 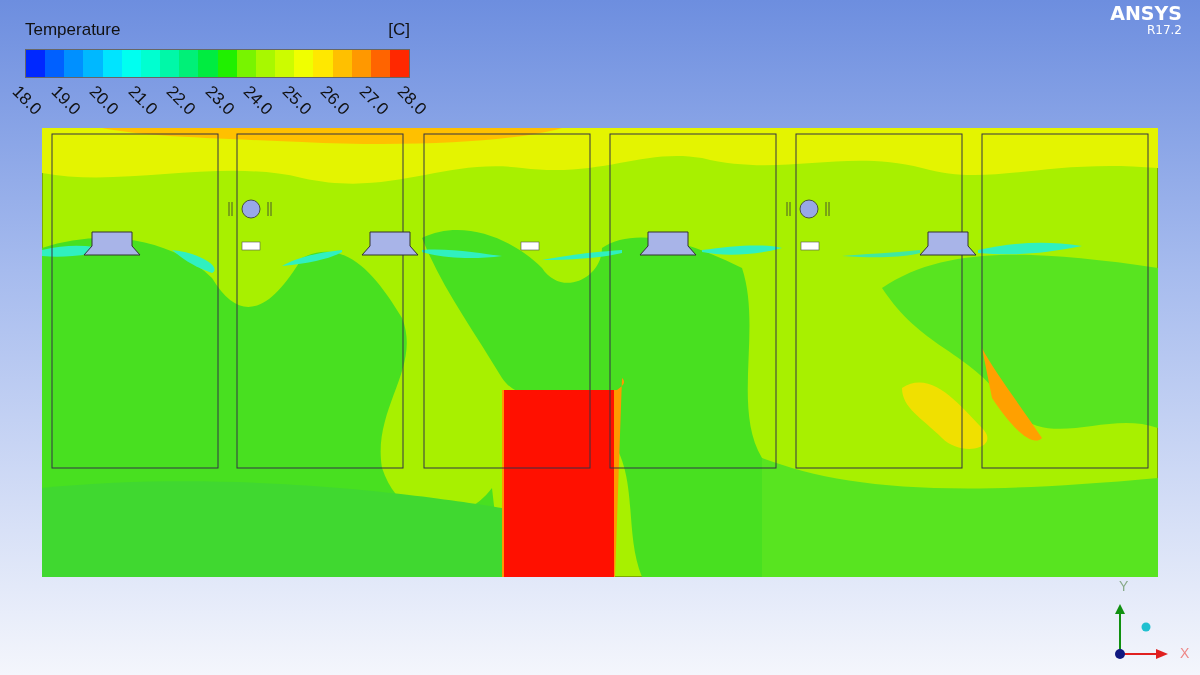 I want to click on logo-text: ANSYS, so click(x=1146, y=13).